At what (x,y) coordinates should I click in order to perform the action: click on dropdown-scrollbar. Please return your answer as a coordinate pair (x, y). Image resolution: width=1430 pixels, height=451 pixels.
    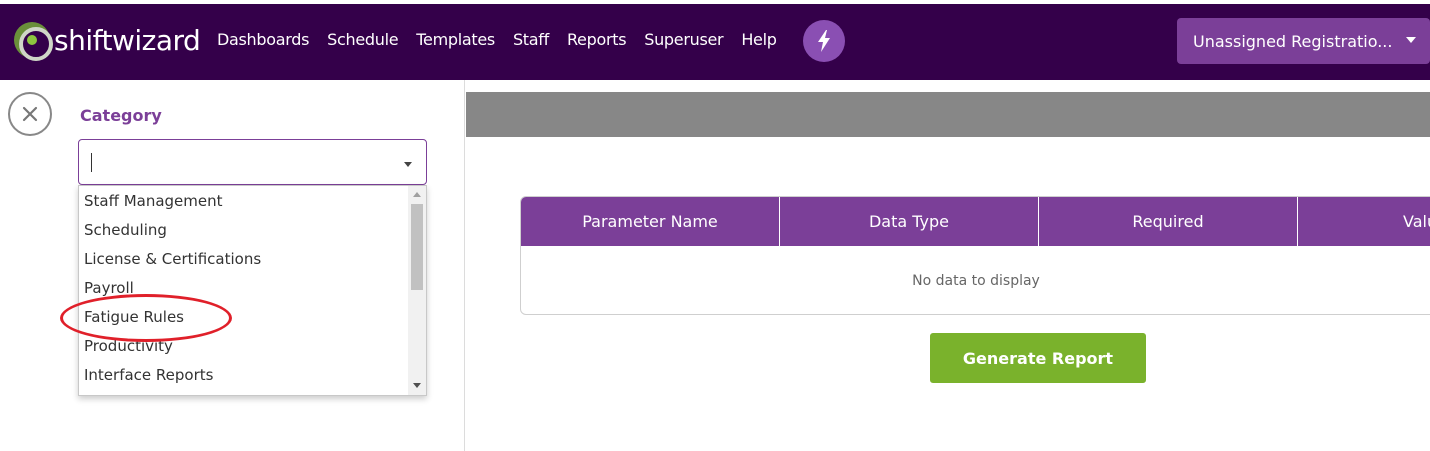
    Looking at the image, I should click on (417, 290).